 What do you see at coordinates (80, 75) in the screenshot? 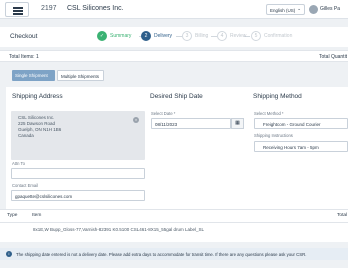
I see `multiple-shipments-button: Multiple Shipments` at bounding box center [80, 75].